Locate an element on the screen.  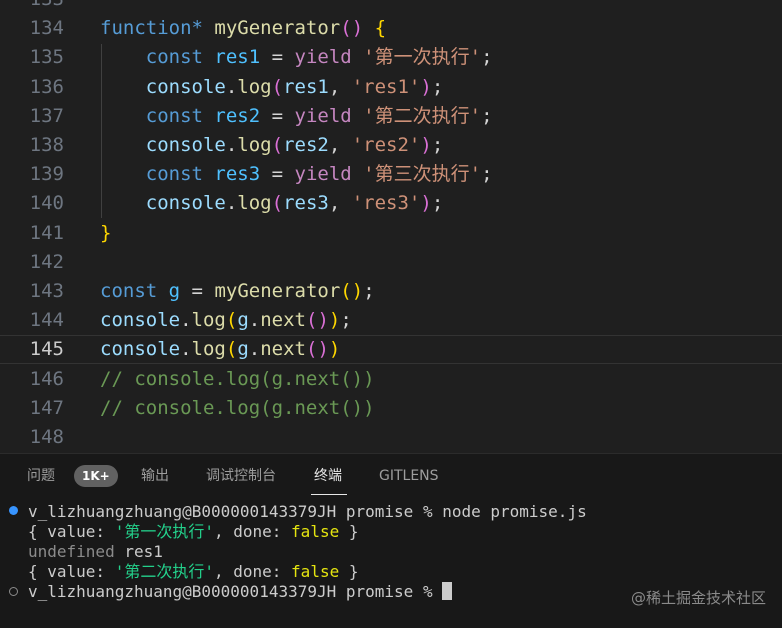
code-token: // console.log(g.next()) is located at coordinates (237, 407).